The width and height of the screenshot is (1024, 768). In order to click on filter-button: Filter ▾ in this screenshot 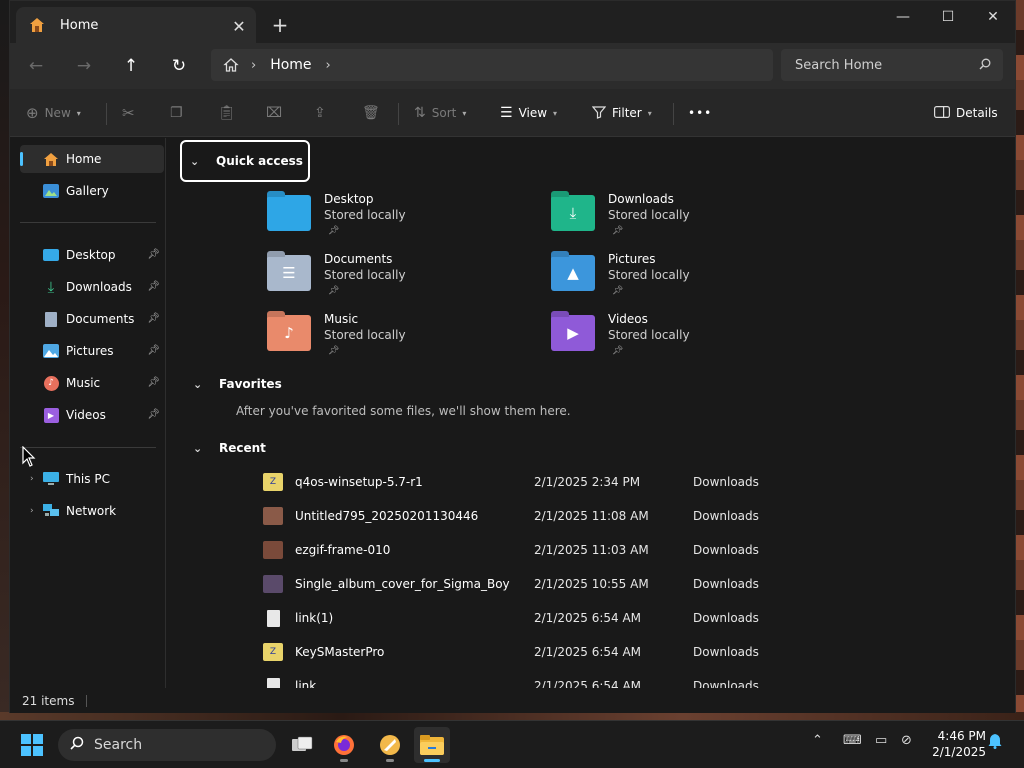, I will do `click(621, 113)`.